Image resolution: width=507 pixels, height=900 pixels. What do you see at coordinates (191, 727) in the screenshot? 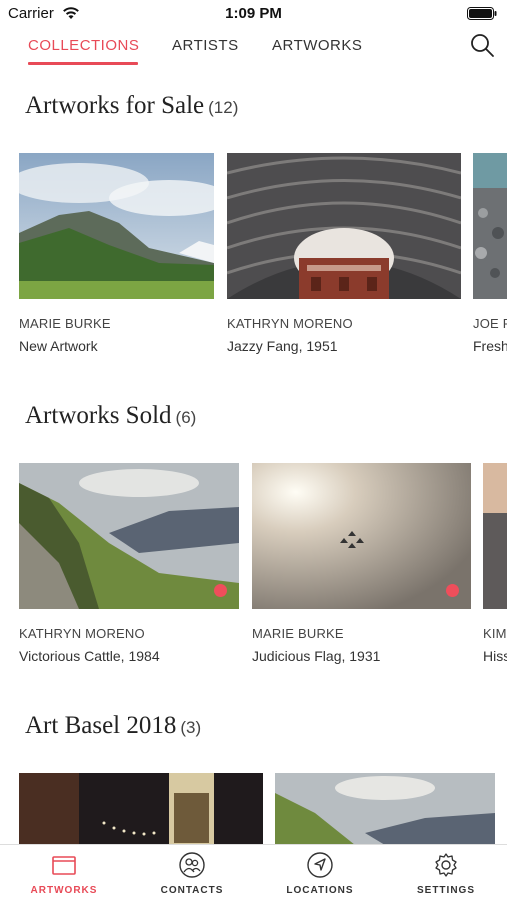
I see `section-count: (3)` at bounding box center [191, 727].